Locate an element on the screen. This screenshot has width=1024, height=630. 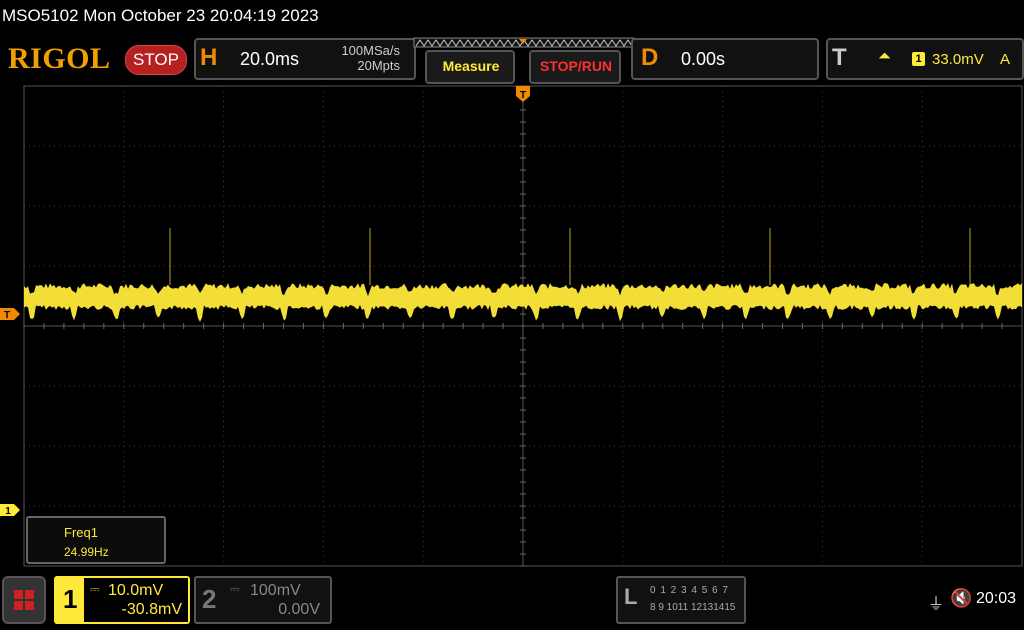
title-bar: MSO5102 Mon October 23 20:04:19 2023 is located at coordinates (512, 17).